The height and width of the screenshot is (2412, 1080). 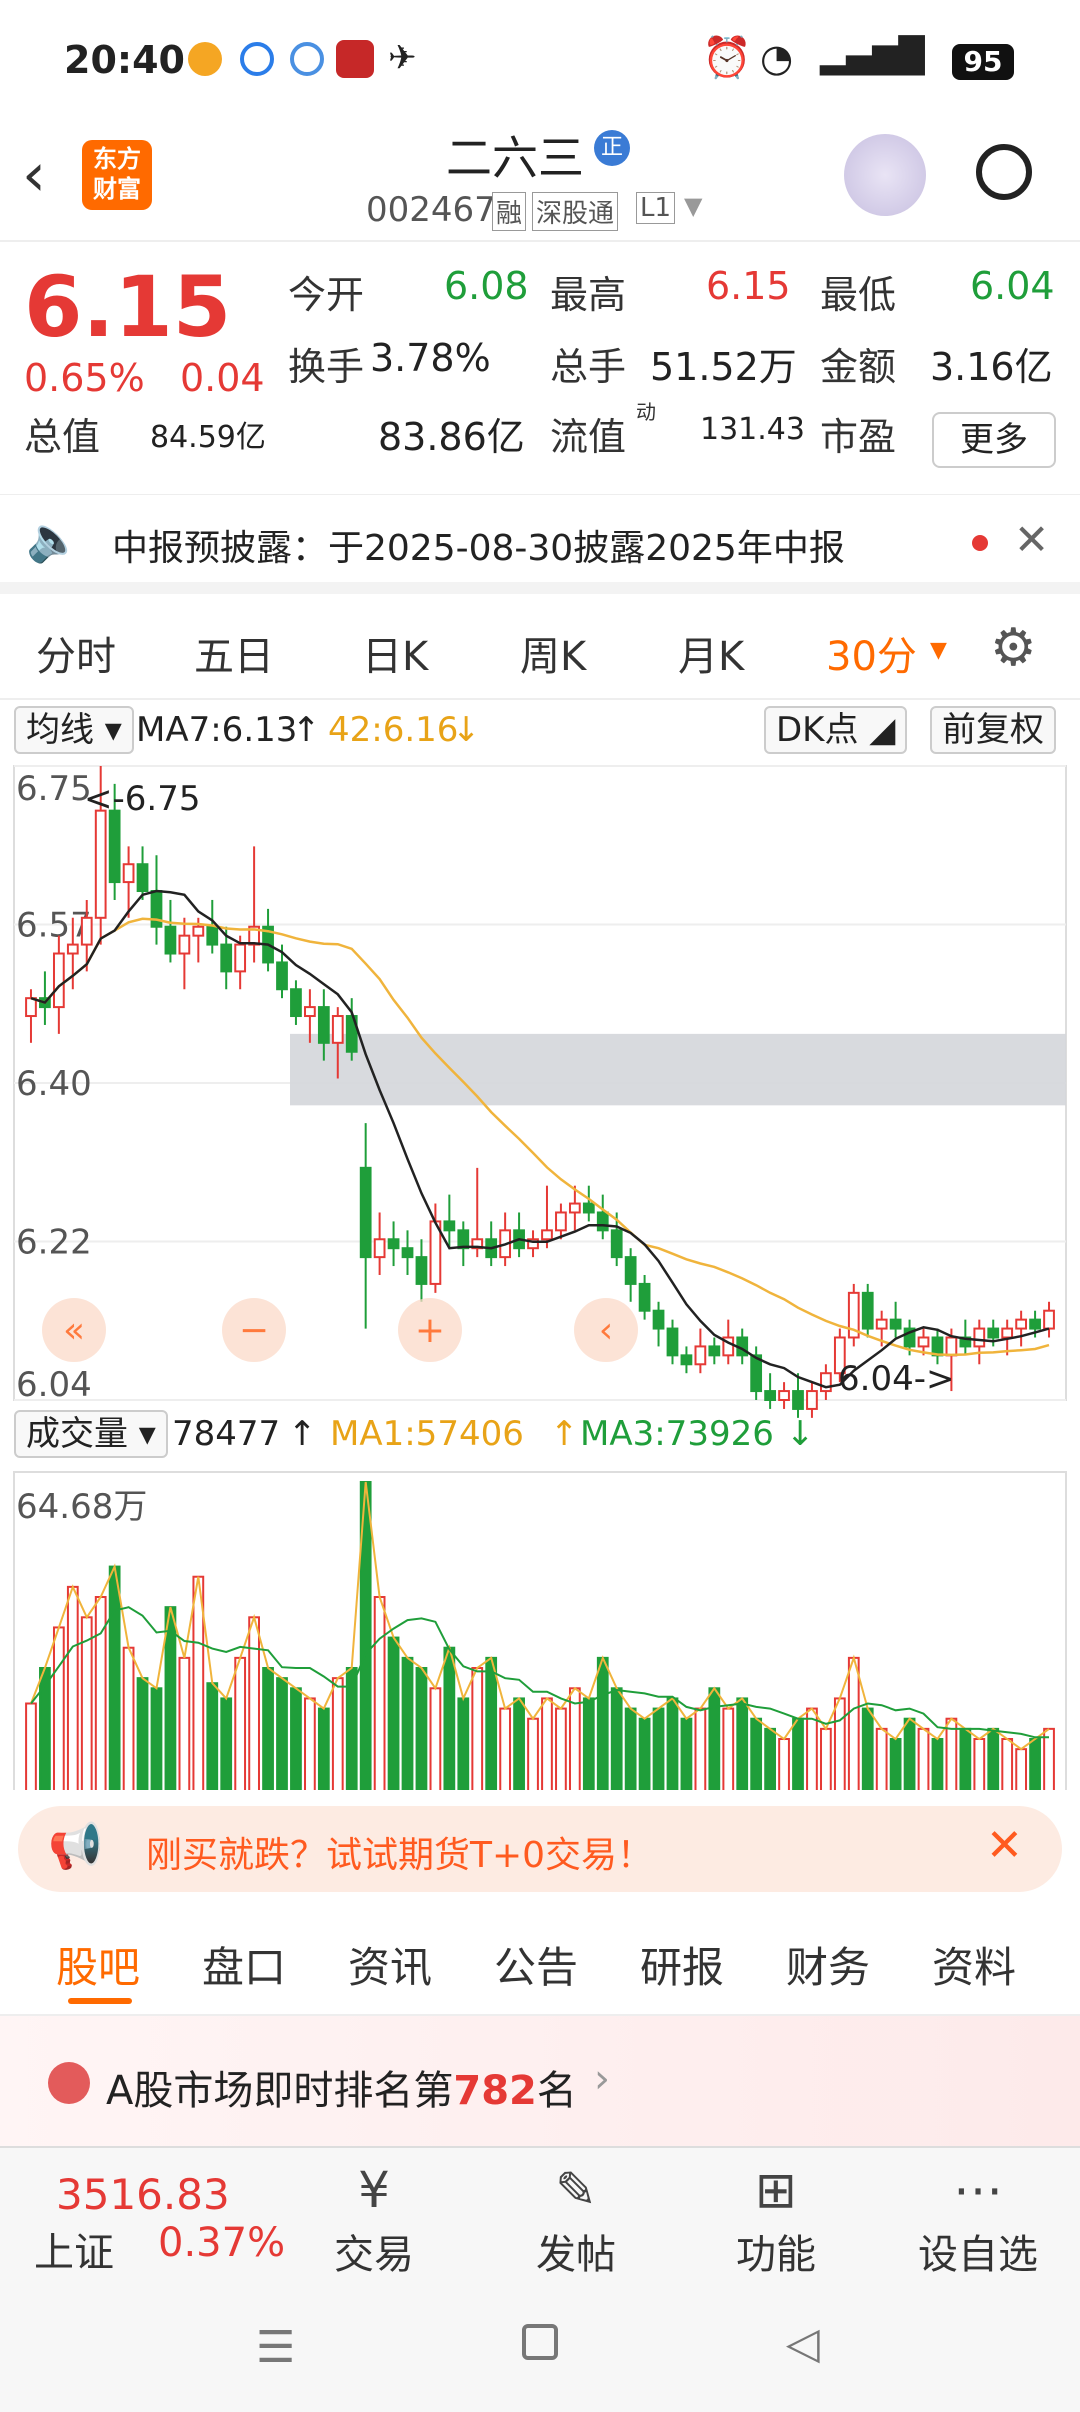 What do you see at coordinates (776, 2190) in the screenshot?
I see `grid-icon: ⊞` at bounding box center [776, 2190].